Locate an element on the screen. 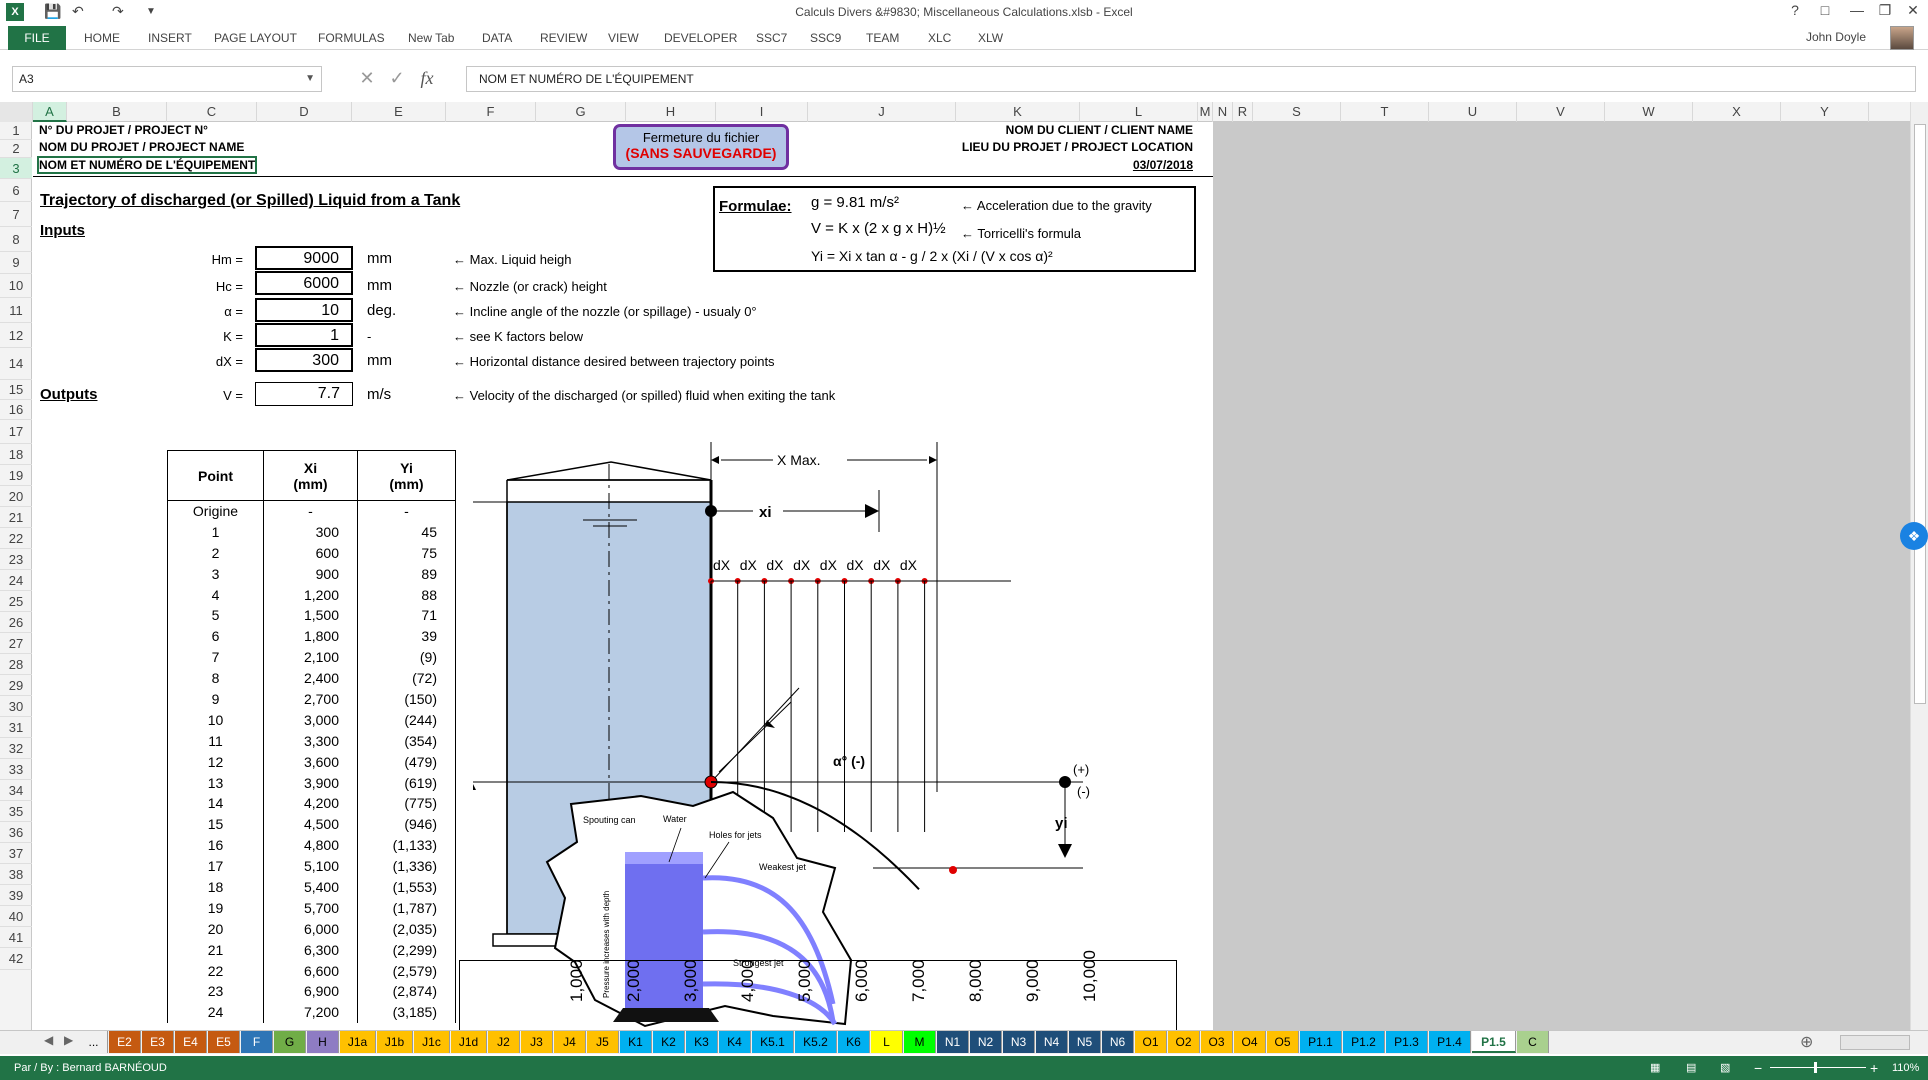 The image size is (1928, 1080). row-header: 8 is located at coordinates (16, 239).